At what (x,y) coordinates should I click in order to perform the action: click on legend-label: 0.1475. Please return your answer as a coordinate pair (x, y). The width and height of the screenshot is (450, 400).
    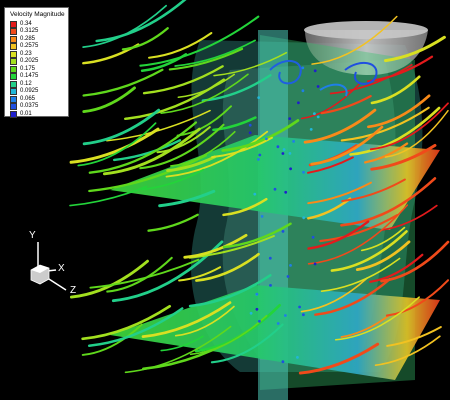
    Looking at the image, I should click on (29, 76).